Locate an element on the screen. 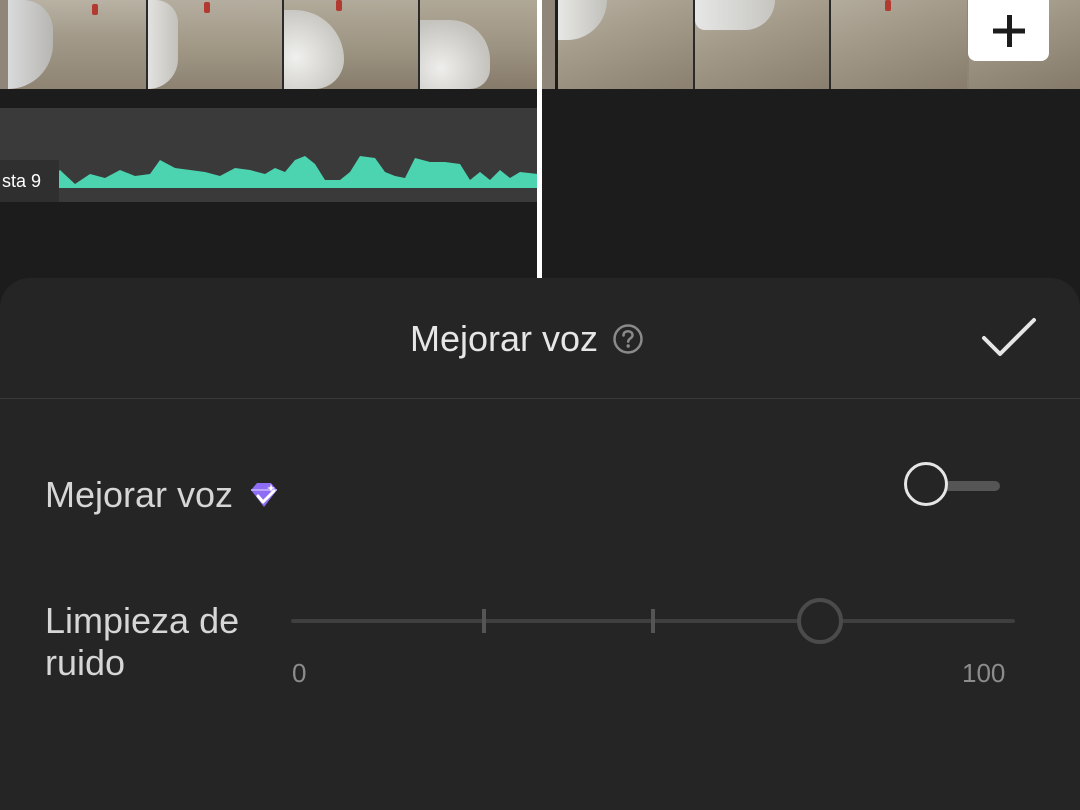 The image size is (1080, 810). slider-max-label: 100 is located at coordinates (984, 673).